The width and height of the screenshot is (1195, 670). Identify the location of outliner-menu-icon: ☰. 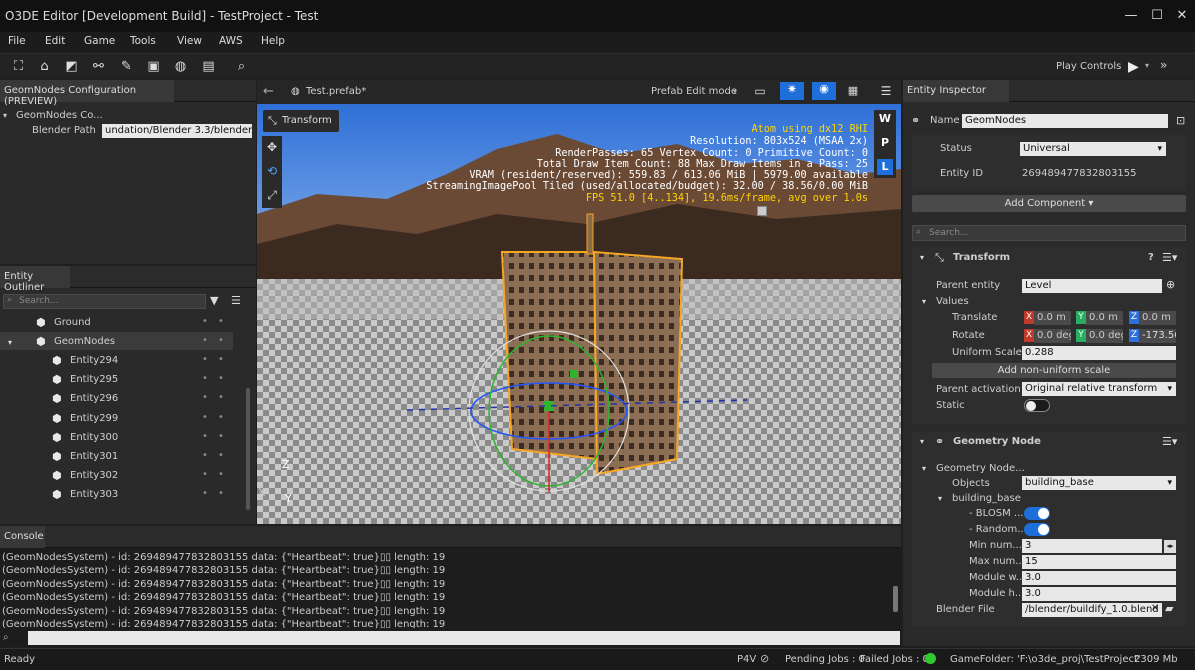
(236, 300).